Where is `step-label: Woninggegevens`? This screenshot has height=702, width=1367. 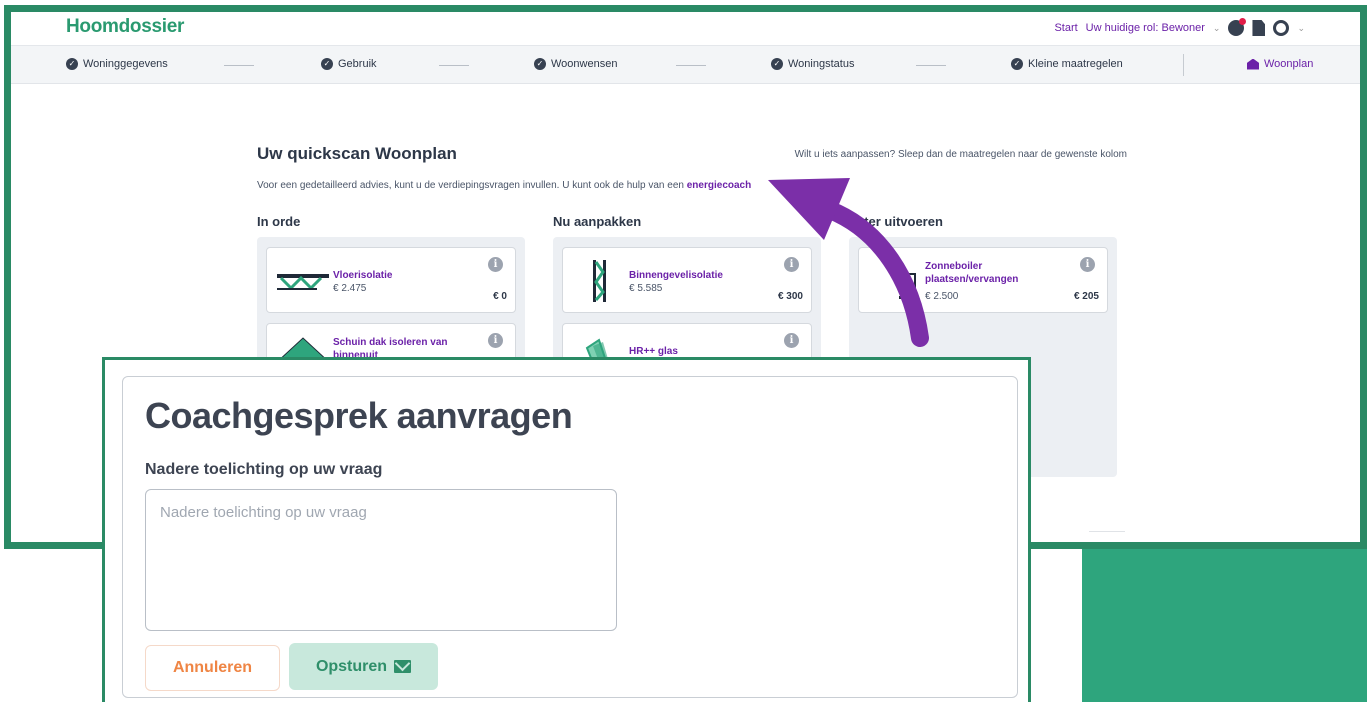 step-label: Woninggegevens is located at coordinates (125, 64).